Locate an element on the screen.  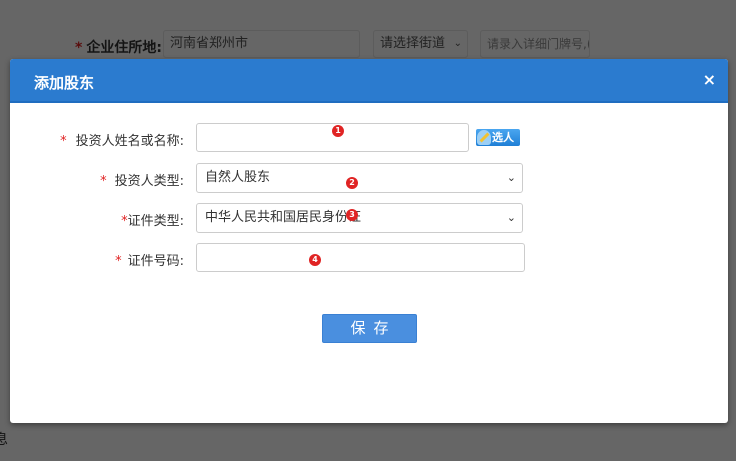
id-number-input is located at coordinates (360, 257).